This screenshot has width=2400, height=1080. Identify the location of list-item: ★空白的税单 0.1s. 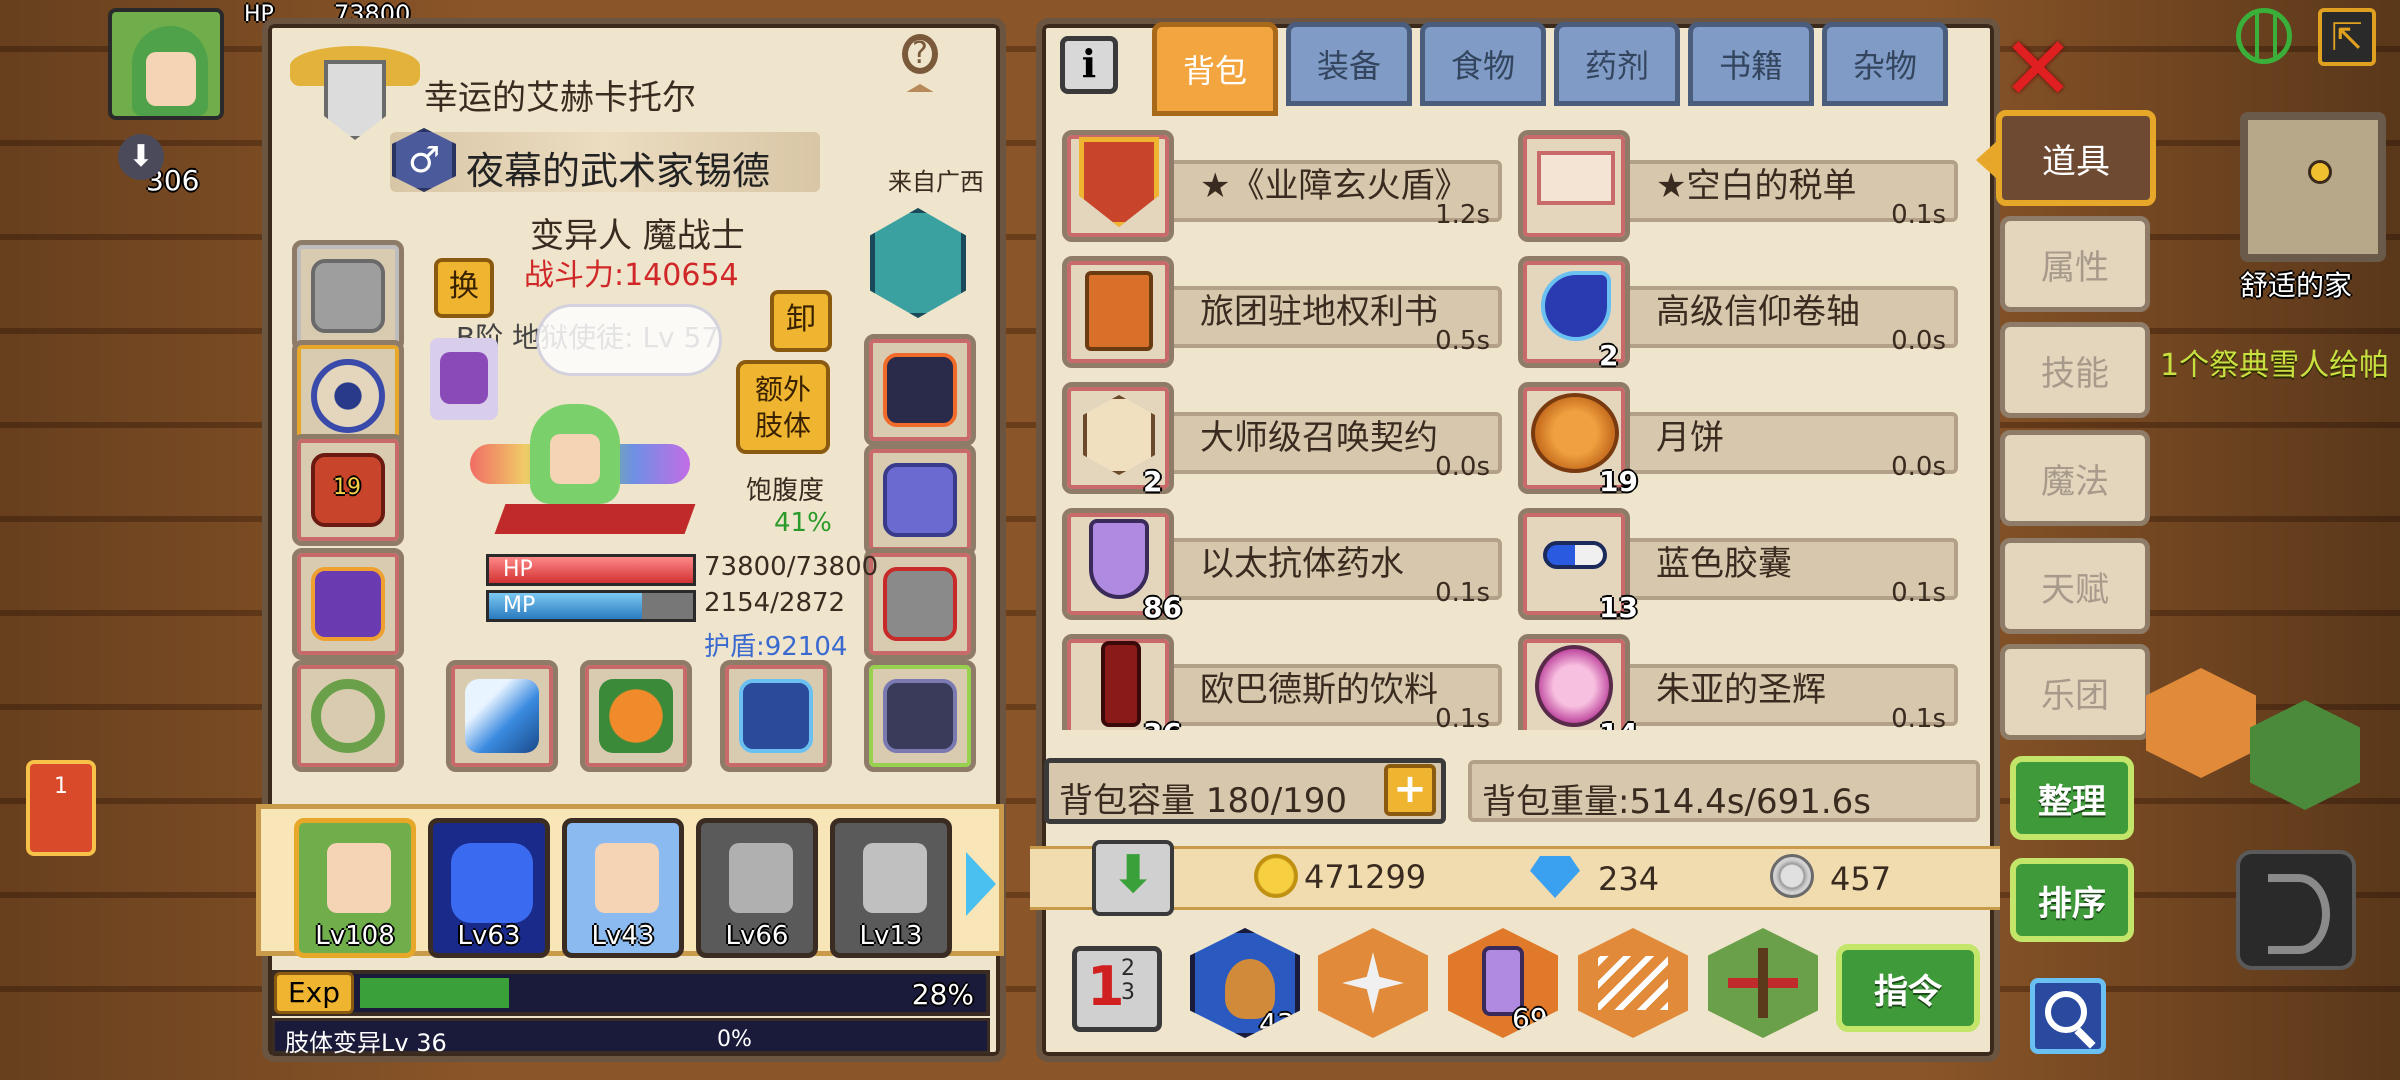
(1738, 186).